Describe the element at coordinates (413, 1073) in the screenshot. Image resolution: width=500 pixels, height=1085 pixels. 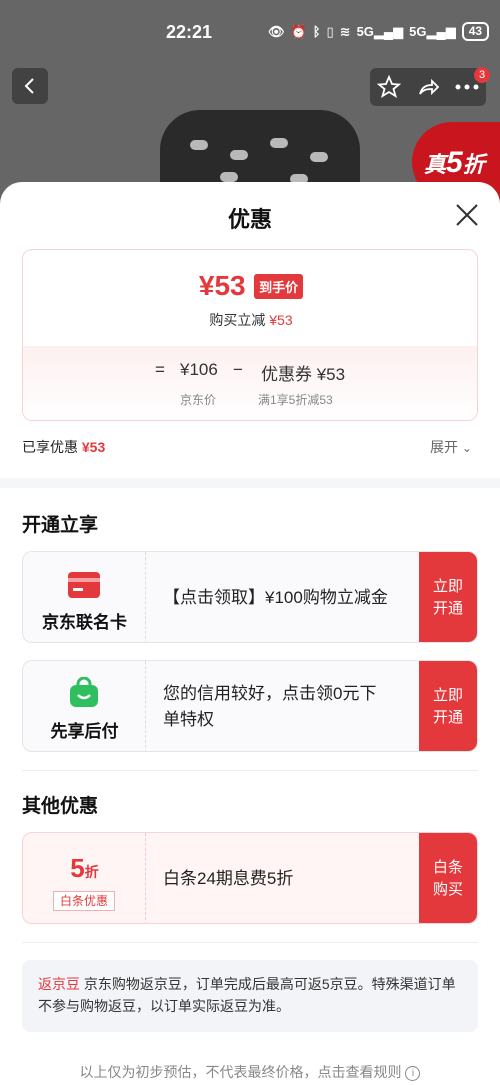
I see `info-icon: i` at that location.